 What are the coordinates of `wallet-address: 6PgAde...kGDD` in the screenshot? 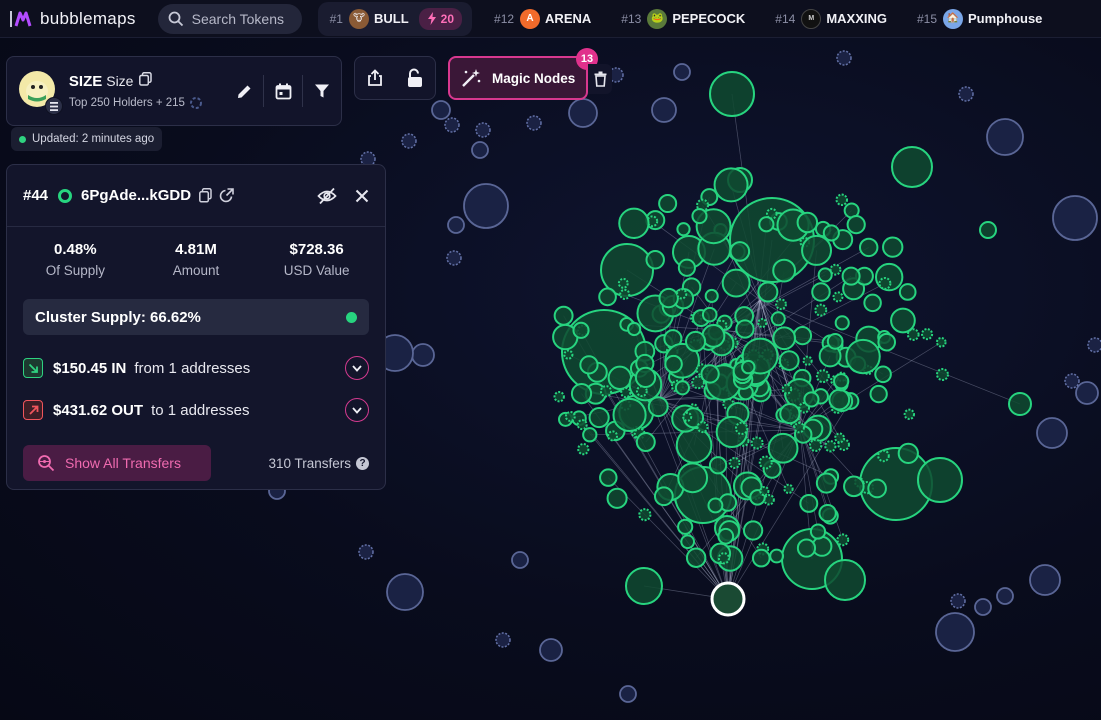 It's located at (136, 195).